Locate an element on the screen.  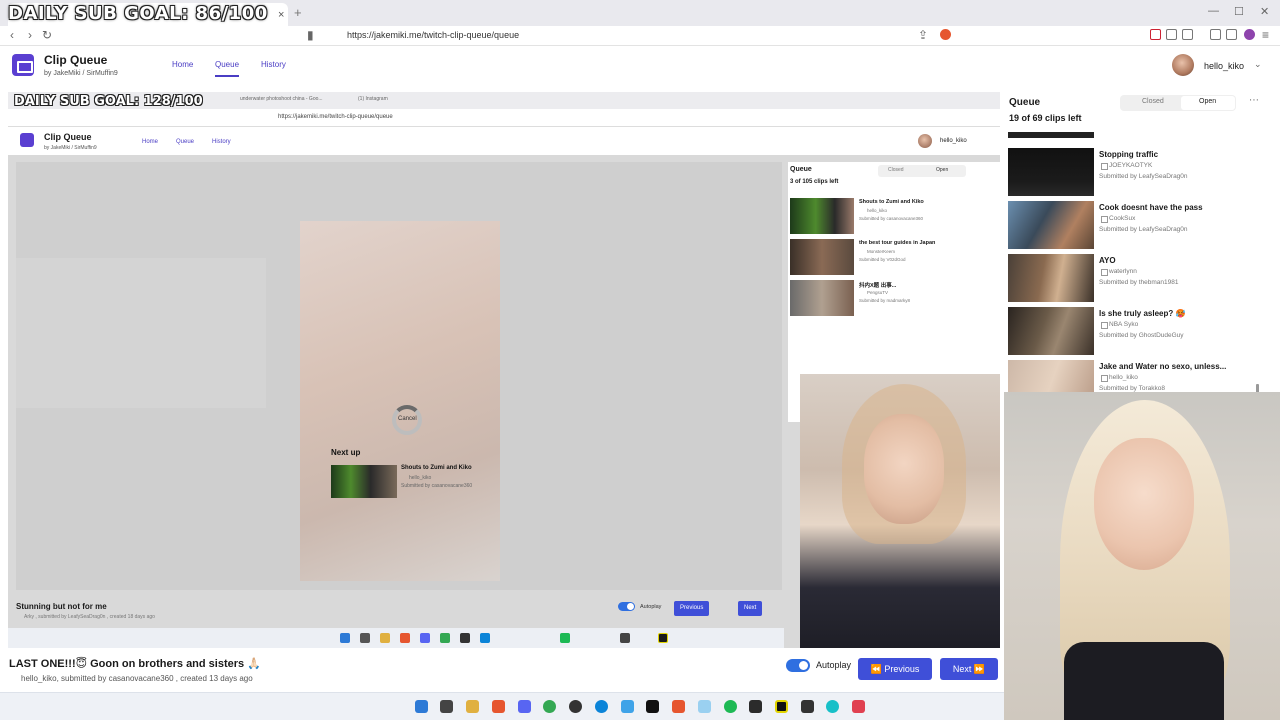
terminal-icon is located at coordinates (807, 706).